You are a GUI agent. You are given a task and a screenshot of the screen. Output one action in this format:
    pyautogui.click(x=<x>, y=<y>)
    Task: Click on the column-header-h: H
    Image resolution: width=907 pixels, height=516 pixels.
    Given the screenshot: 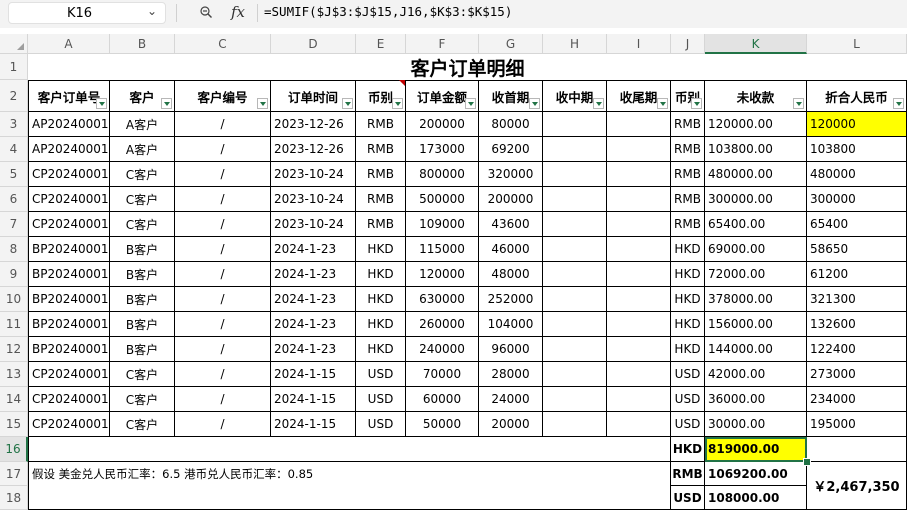 What is the action you would take?
    pyautogui.click(x=575, y=44)
    